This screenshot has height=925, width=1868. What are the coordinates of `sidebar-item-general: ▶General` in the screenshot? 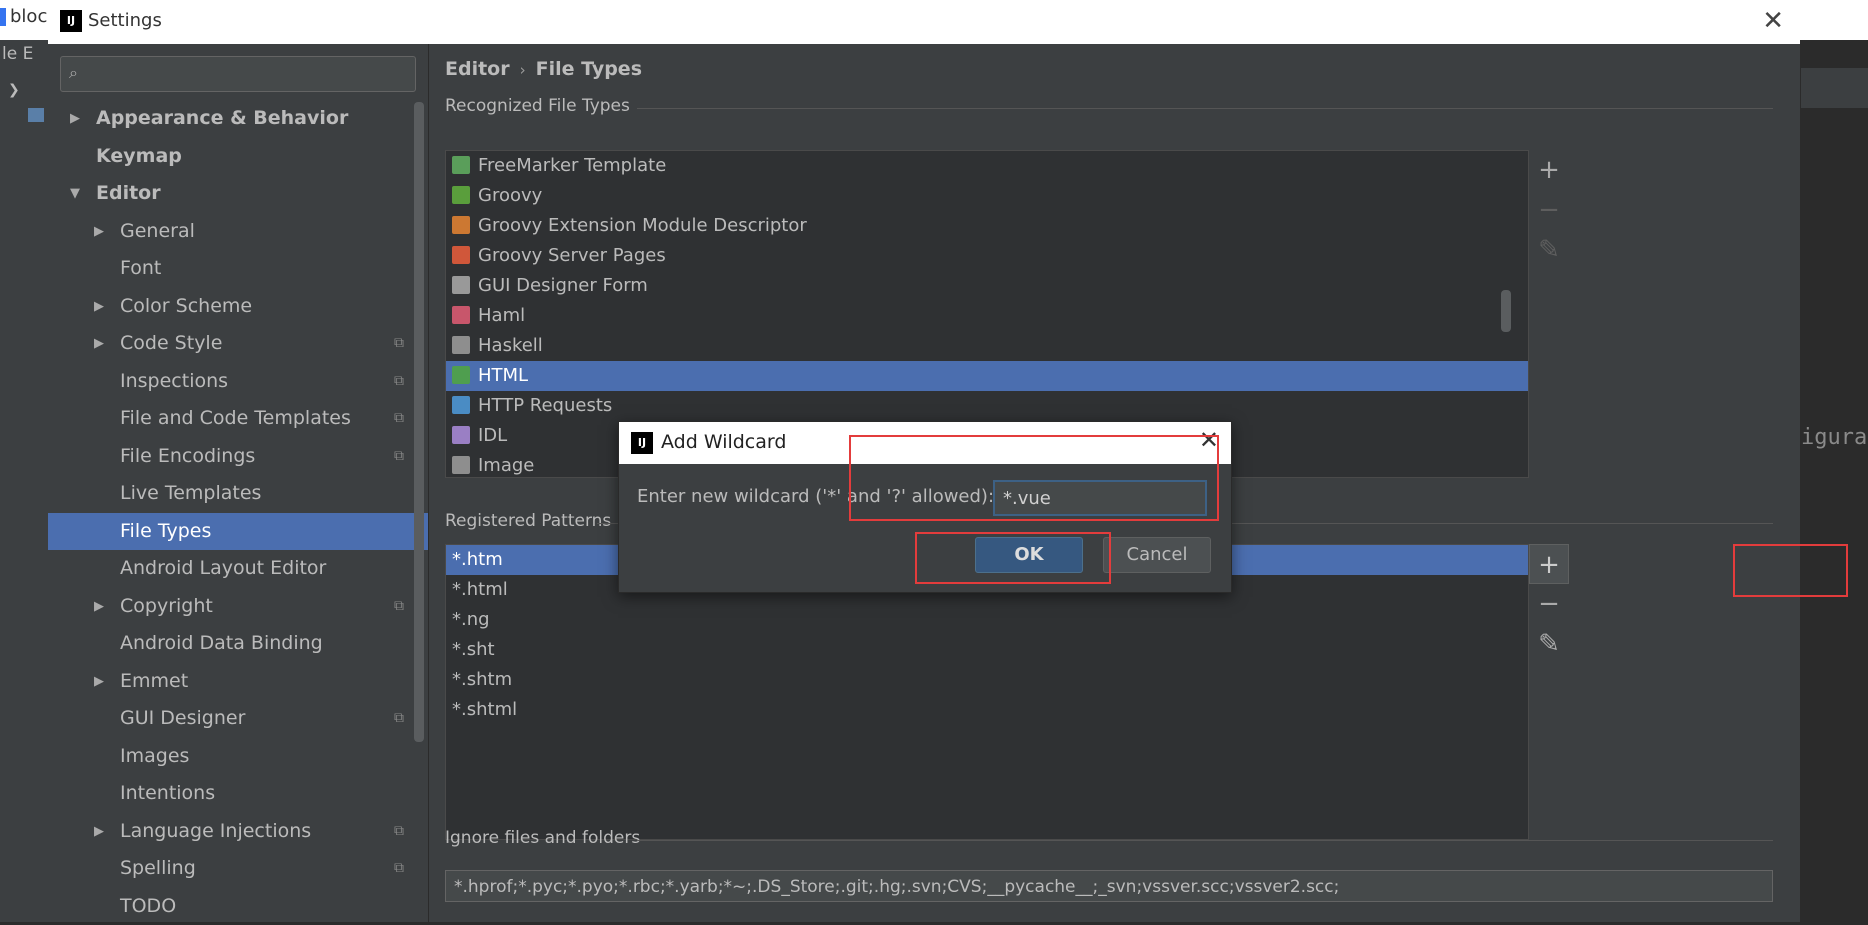 It's located at (238, 232).